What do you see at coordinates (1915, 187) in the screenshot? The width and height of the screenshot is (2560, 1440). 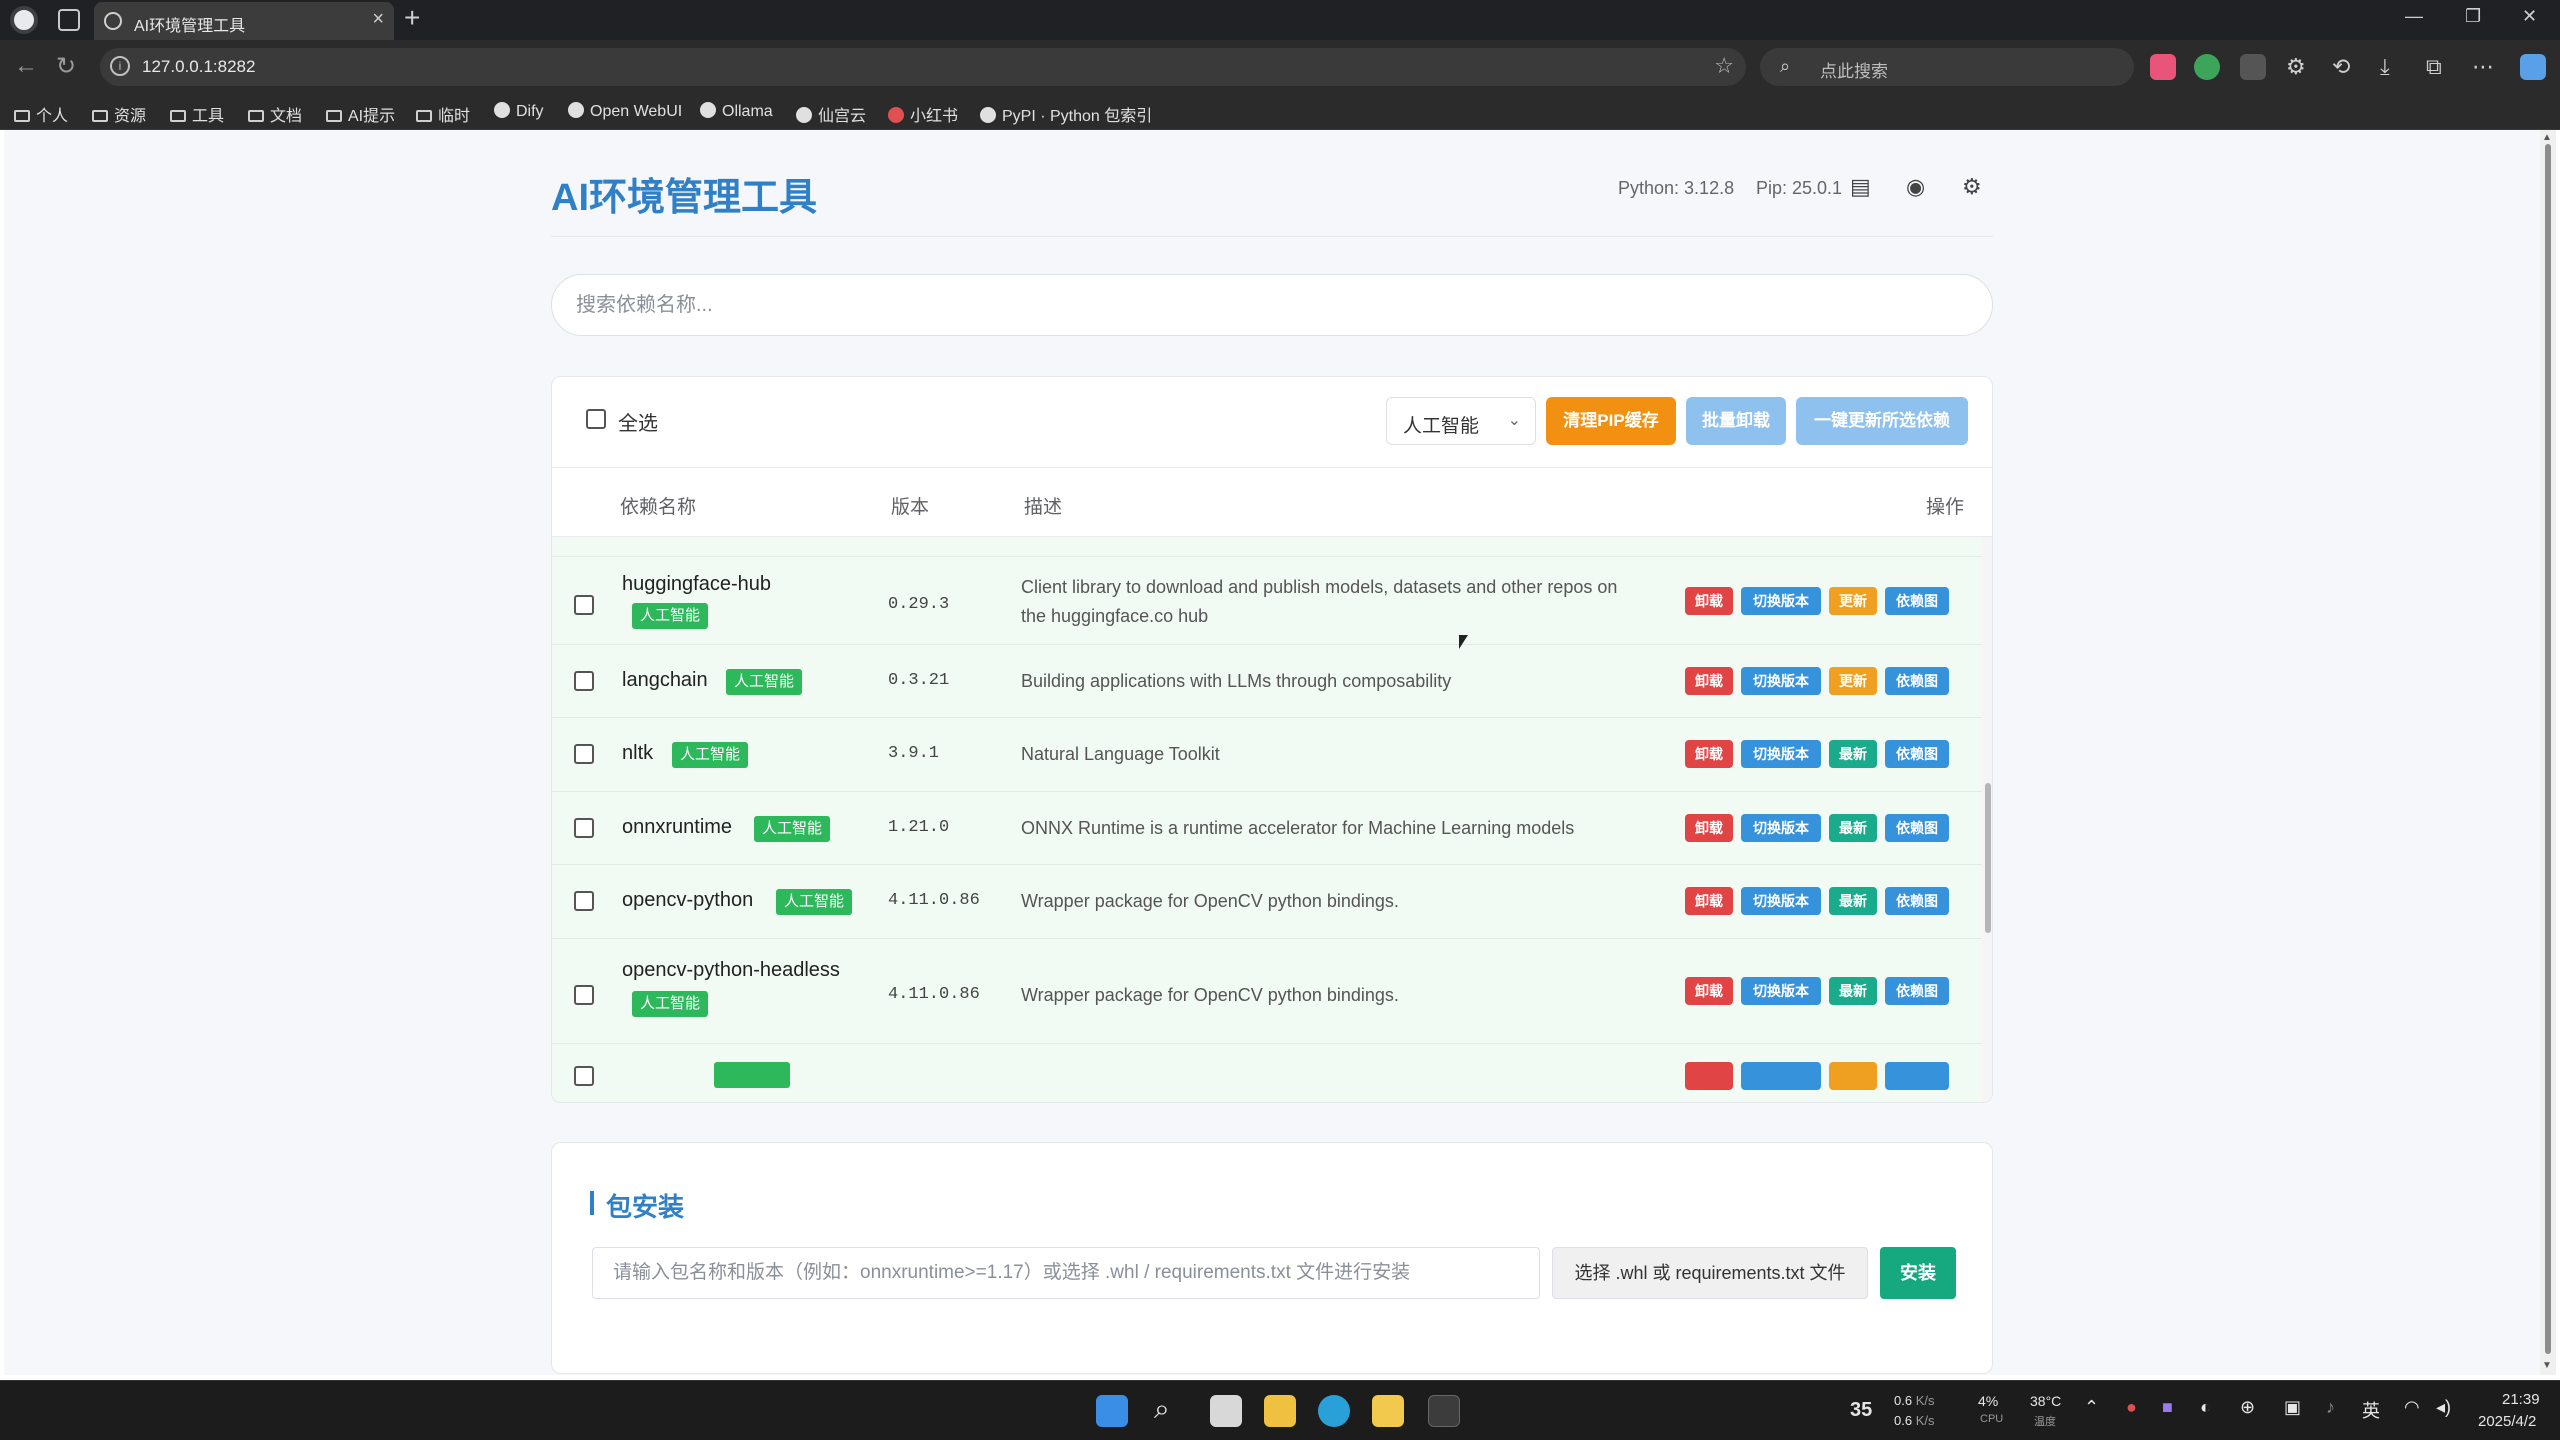 I see `github-icon: ◉` at bounding box center [1915, 187].